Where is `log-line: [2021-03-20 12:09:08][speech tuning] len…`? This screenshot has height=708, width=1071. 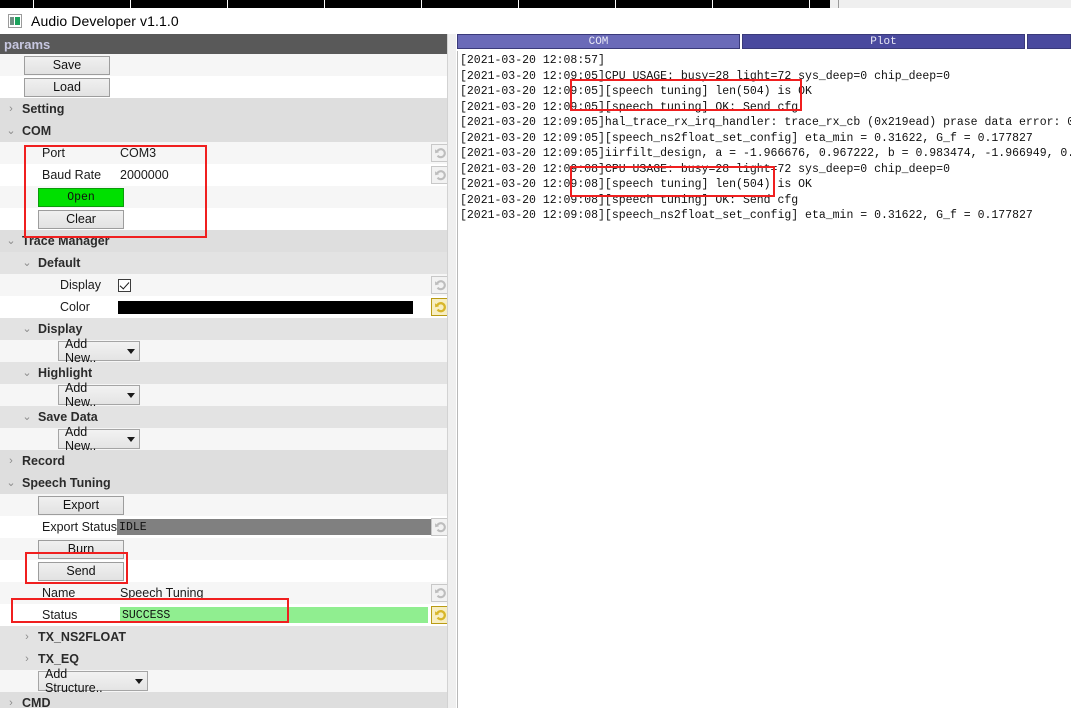
log-line: [2021-03-20 12:09:08][speech tuning] len… is located at coordinates (636, 184).